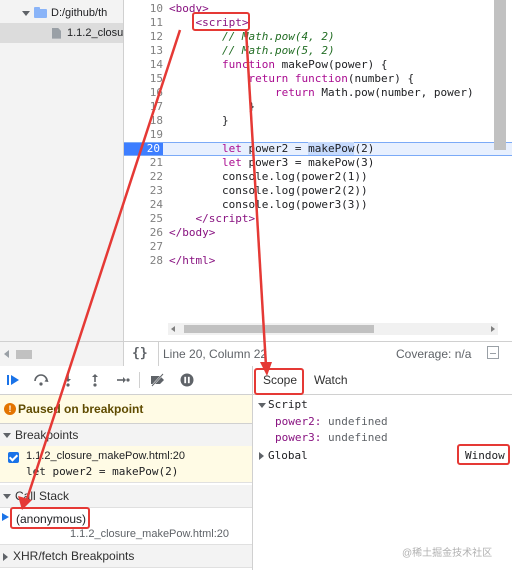  I want to click on debugger-toolbar, so click(126, 380).